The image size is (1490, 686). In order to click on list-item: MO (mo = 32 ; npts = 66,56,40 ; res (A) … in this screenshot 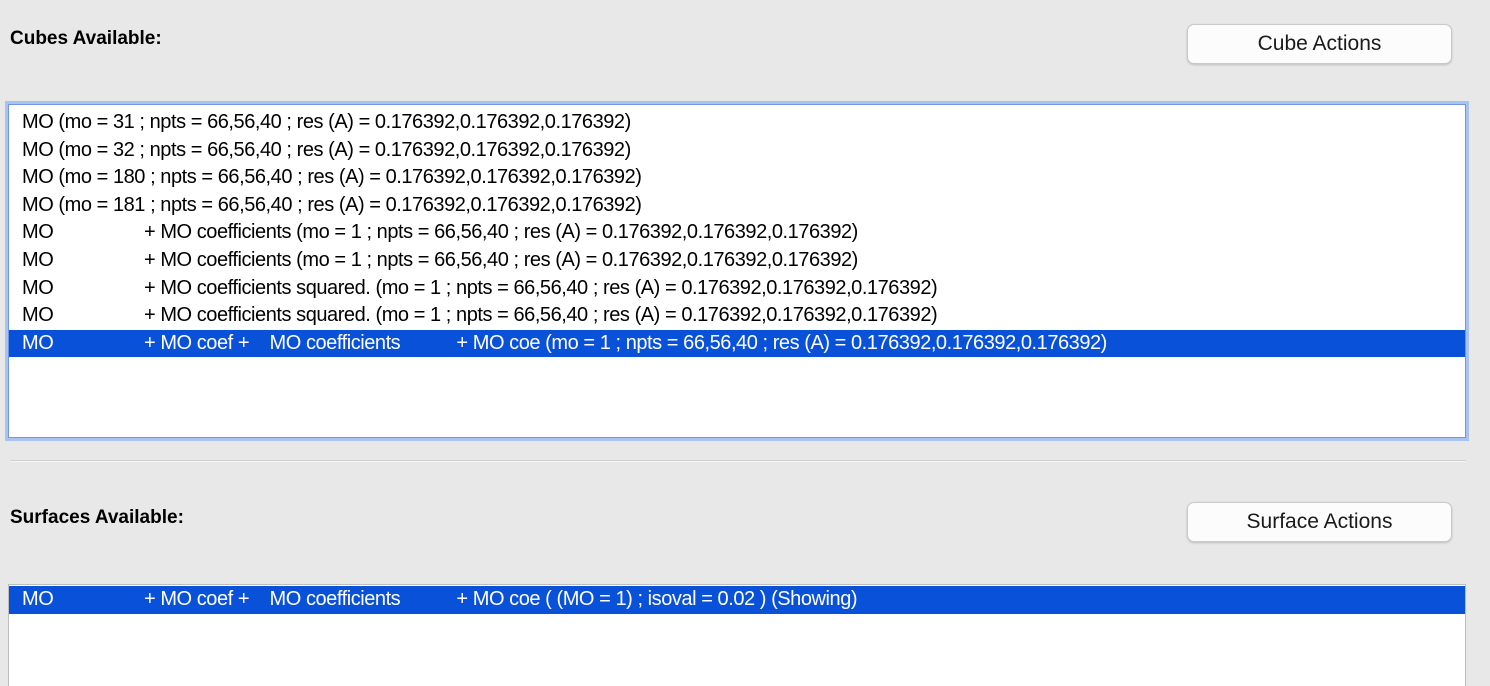, I will do `click(737, 151)`.